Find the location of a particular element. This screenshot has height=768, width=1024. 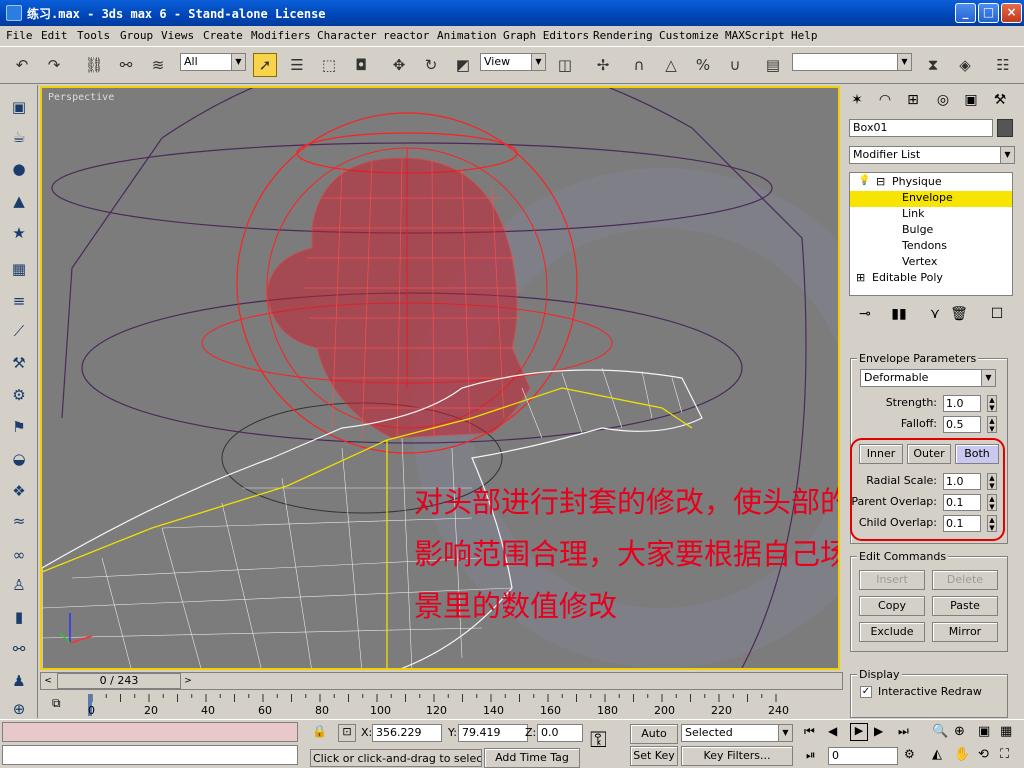

menu-tools: Tools is located at coordinates (93, 35).